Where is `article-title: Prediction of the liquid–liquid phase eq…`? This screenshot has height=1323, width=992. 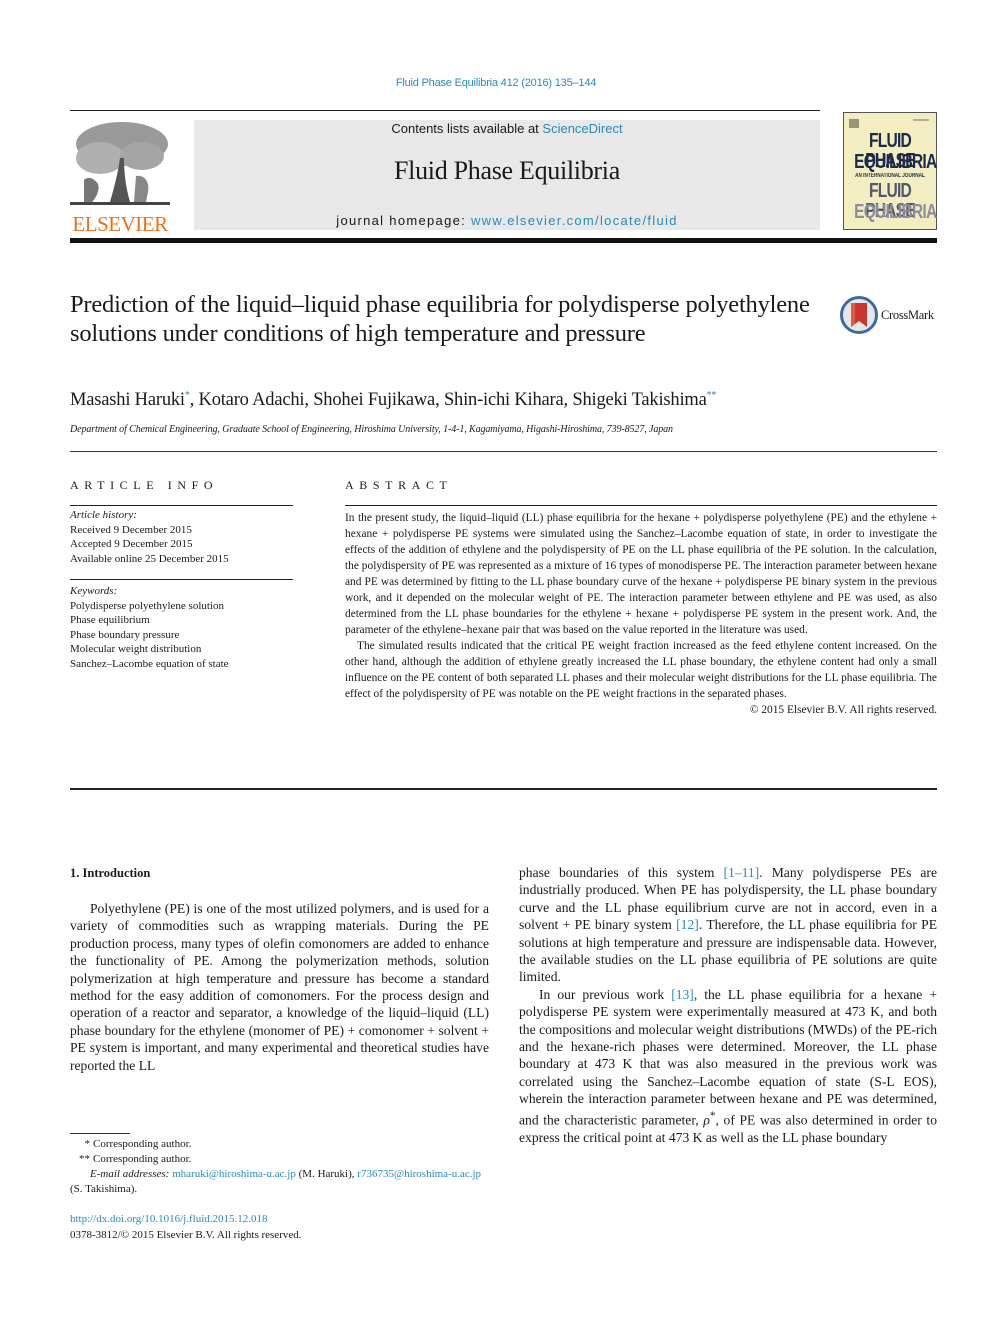
article-title: Prediction of the liquid–liquid phase eq… is located at coordinates (440, 319).